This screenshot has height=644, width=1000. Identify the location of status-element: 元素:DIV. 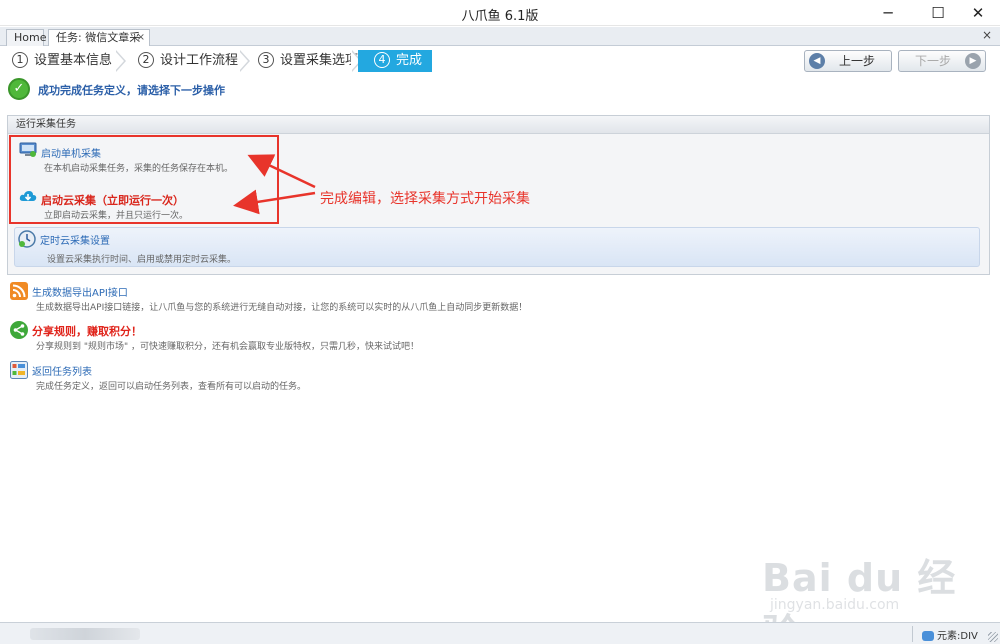
(950, 634).